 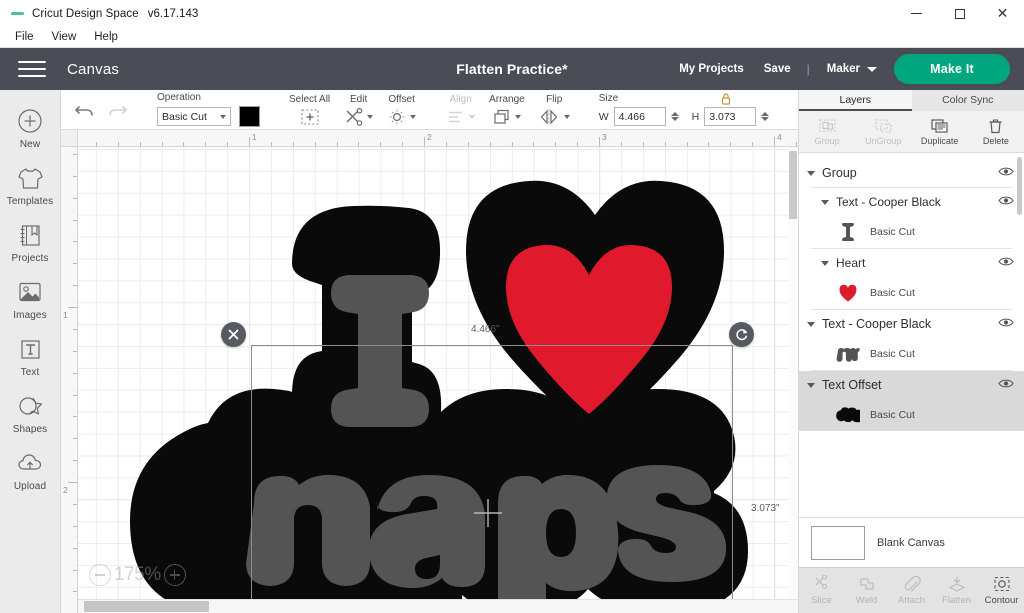 I want to click on hamburger-menu-icon, so click(x=32, y=69).